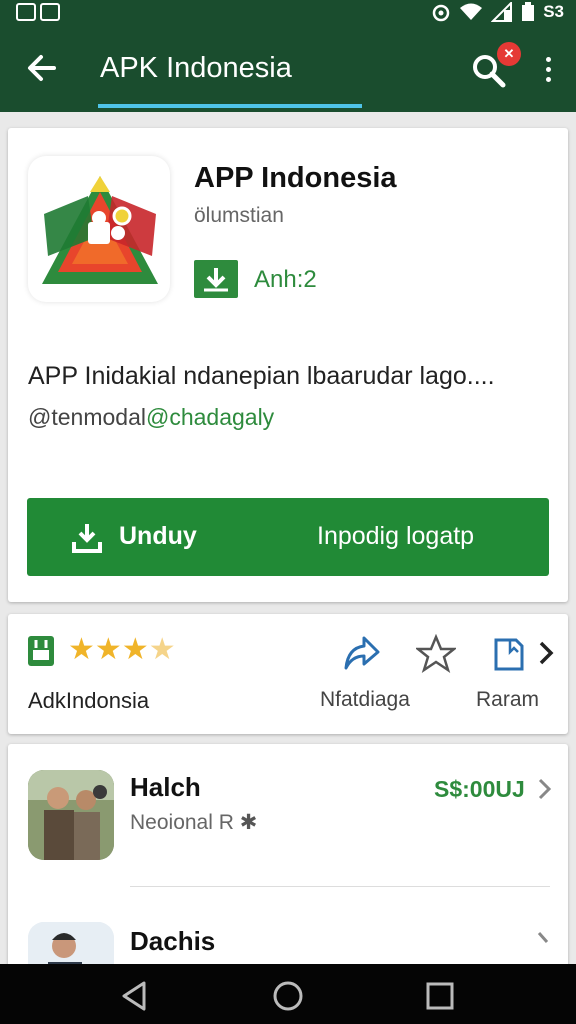 Image resolution: width=576 pixels, height=1024 pixels. What do you see at coordinates (509, 654) in the screenshot?
I see `bookmark-icon` at bounding box center [509, 654].